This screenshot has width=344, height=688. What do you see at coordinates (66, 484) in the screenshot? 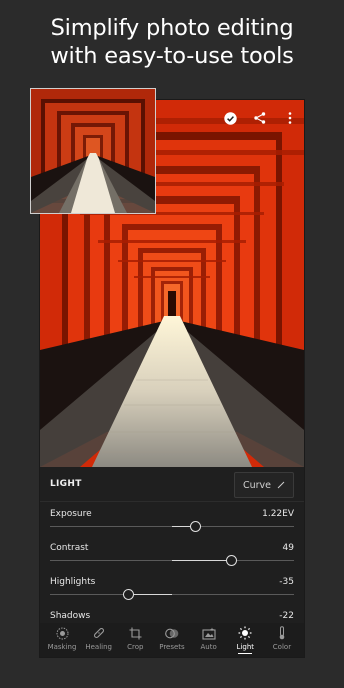
I see `panel-title: LIGHT` at bounding box center [66, 484].